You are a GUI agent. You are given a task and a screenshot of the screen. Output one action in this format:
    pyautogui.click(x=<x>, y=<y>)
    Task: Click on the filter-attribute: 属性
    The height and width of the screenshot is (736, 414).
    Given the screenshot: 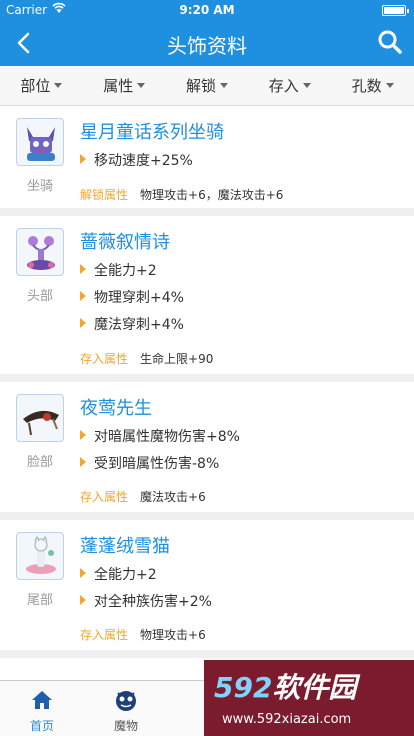 What is the action you would take?
    pyautogui.click(x=124, y=85)
    